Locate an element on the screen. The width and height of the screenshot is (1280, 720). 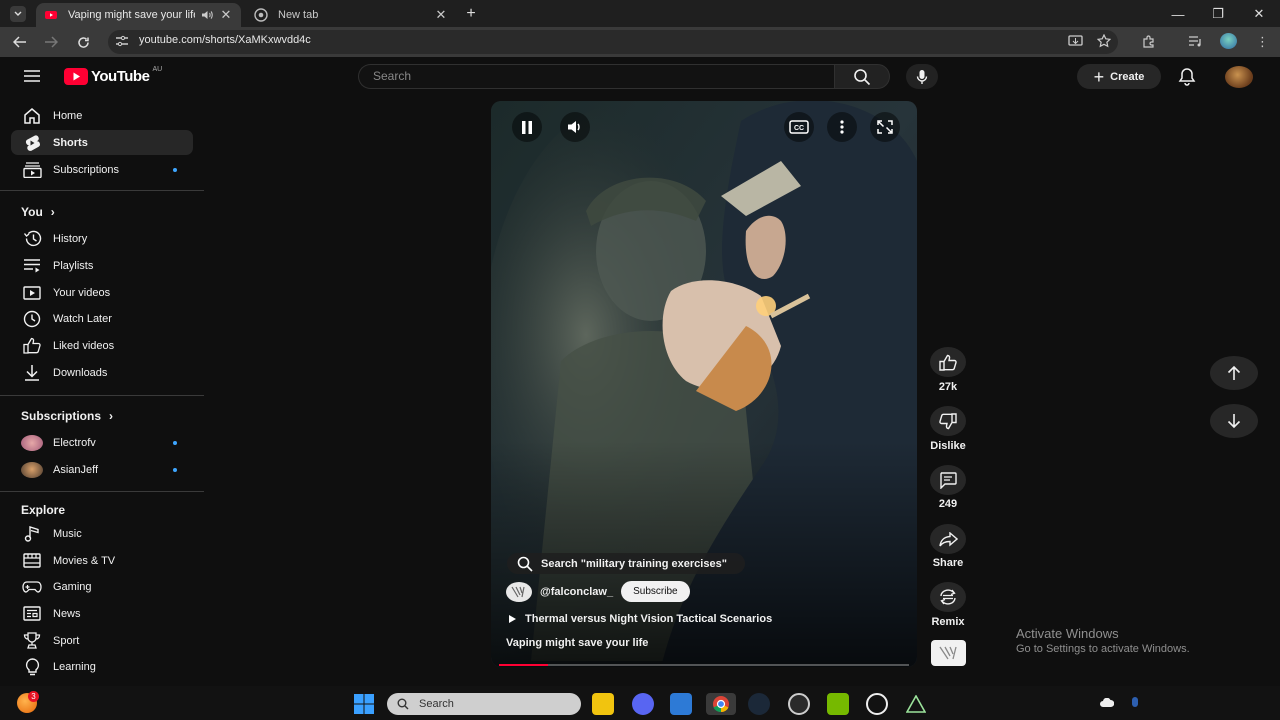
sidebar-item-label: Downloads is located at coordinates (80, 372).